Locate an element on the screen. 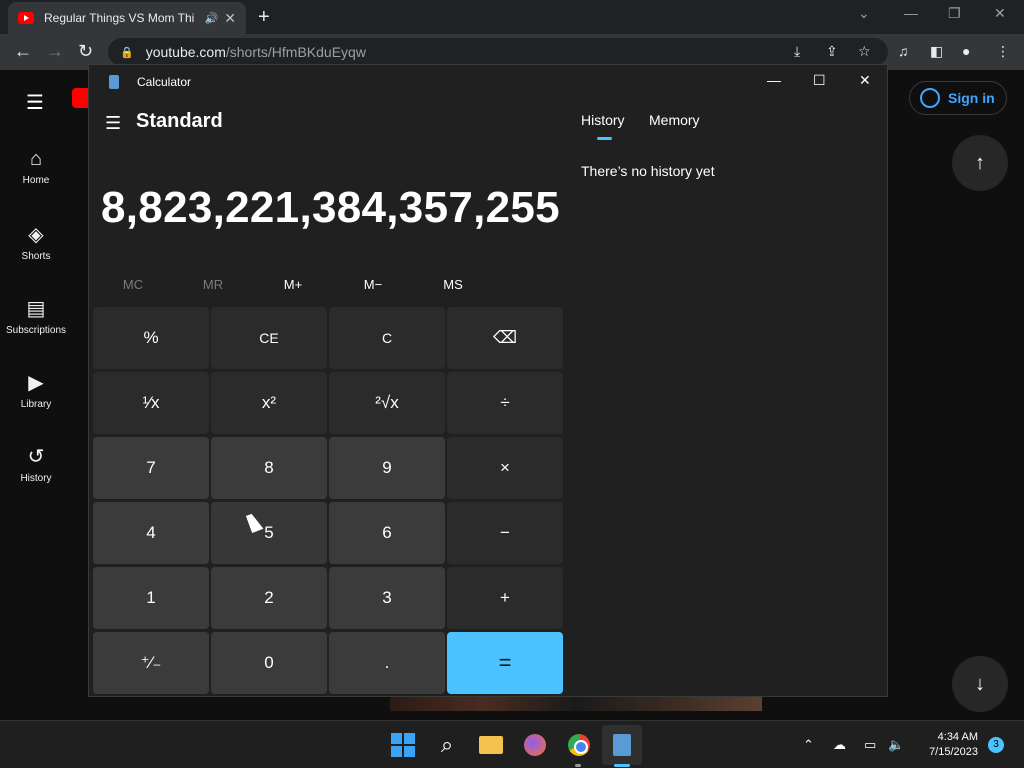 The height and width of the screenshot is (768, 1024). digit-6-button: 6 is located at coordinates (387, 533).